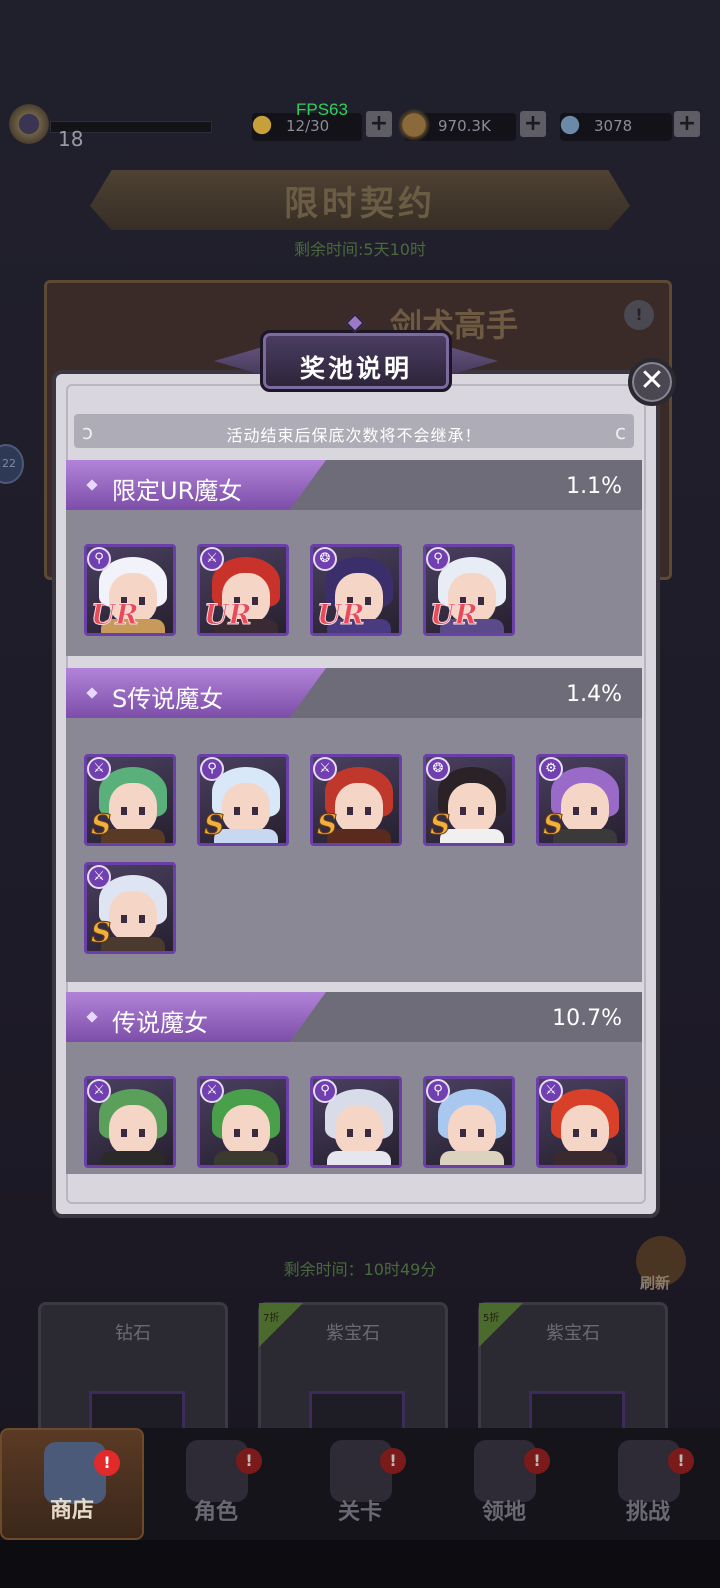  I want to click on shop-timer: 剩余时间：10时49分, so click(360, 1269).